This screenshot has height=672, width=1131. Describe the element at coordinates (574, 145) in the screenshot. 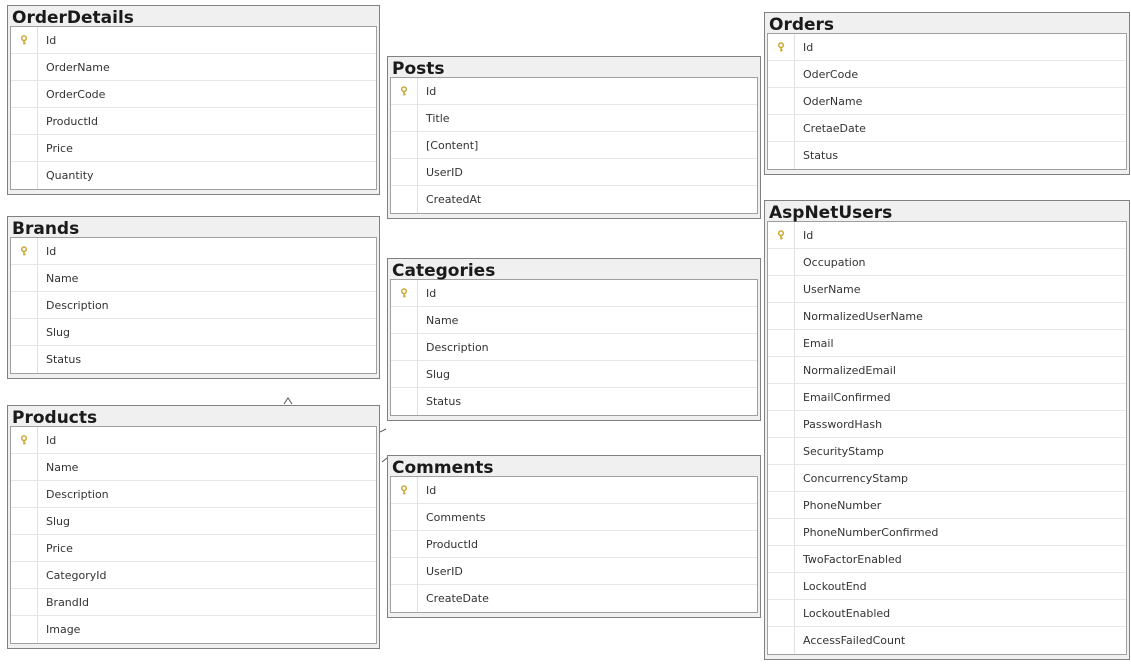

I see `column-row: [Content]` at that location.